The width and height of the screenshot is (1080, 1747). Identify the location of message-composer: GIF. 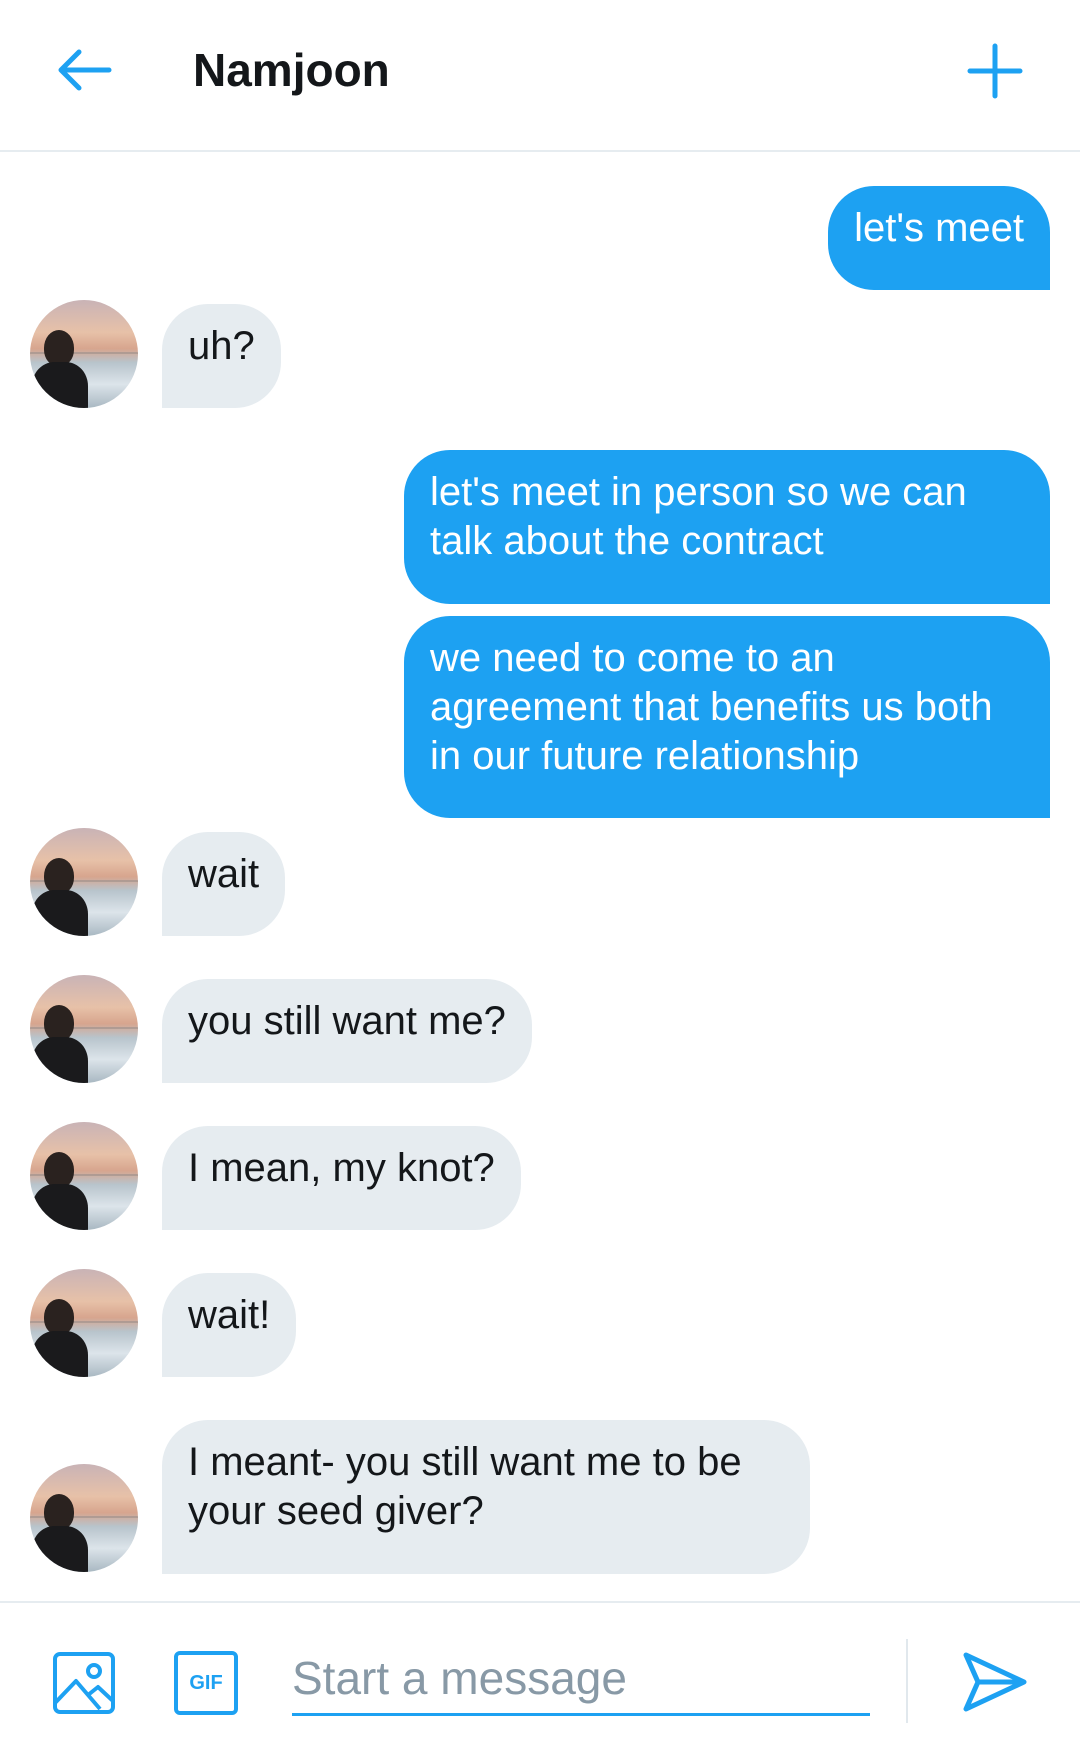
(540, 1674).